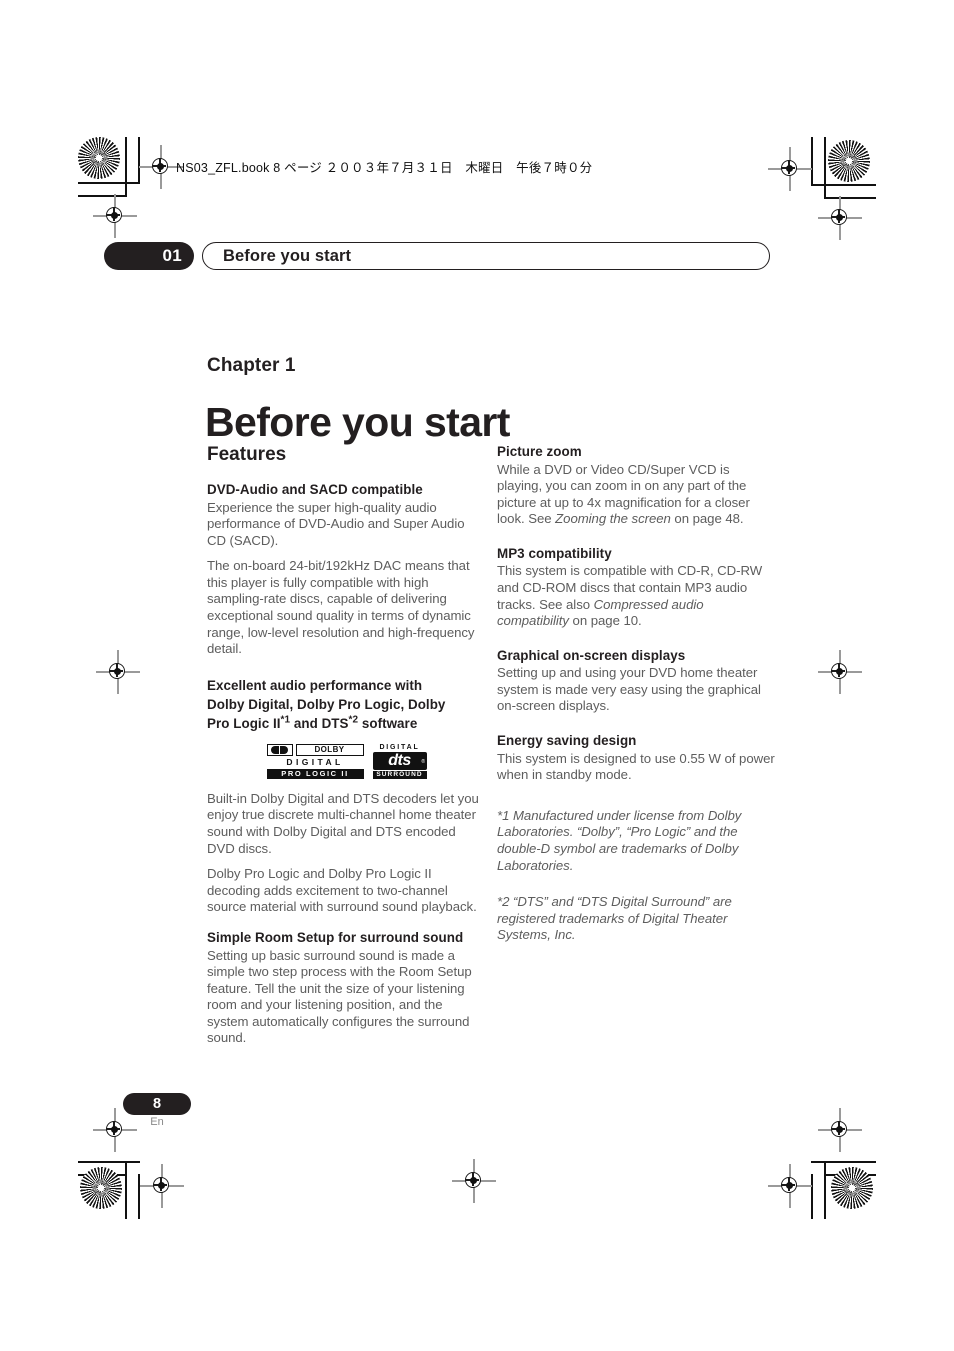 The height and width of the screenshot is (1351, 954). I want to click on crop-mark-bottom-right-v2, so click(812, 1196).